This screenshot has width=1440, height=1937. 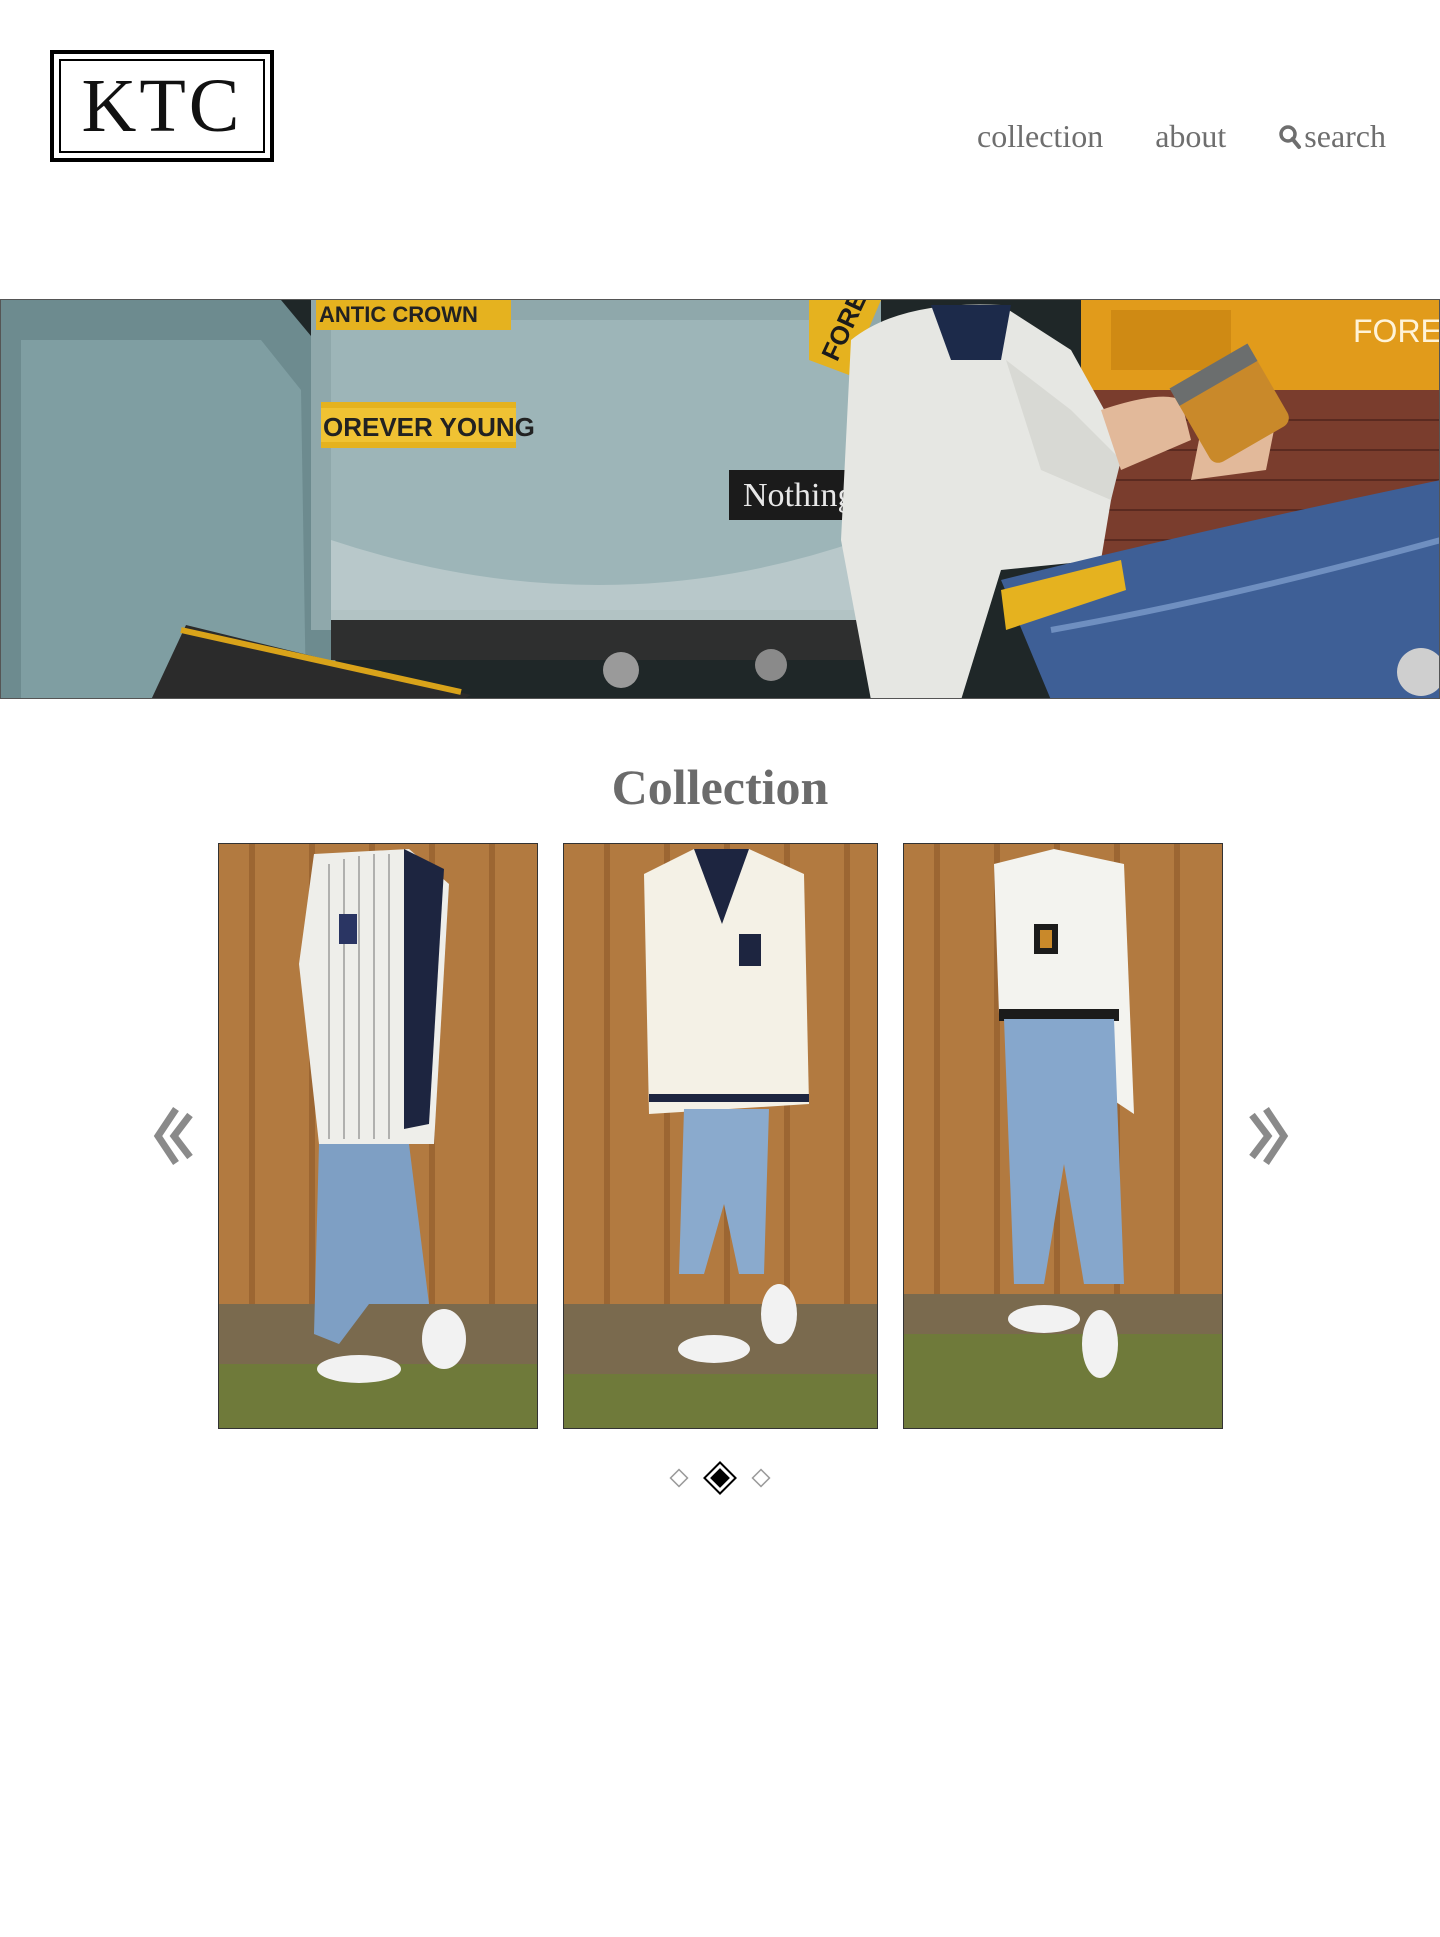 I want to click on search-icon, so click(x=1290, y=136).